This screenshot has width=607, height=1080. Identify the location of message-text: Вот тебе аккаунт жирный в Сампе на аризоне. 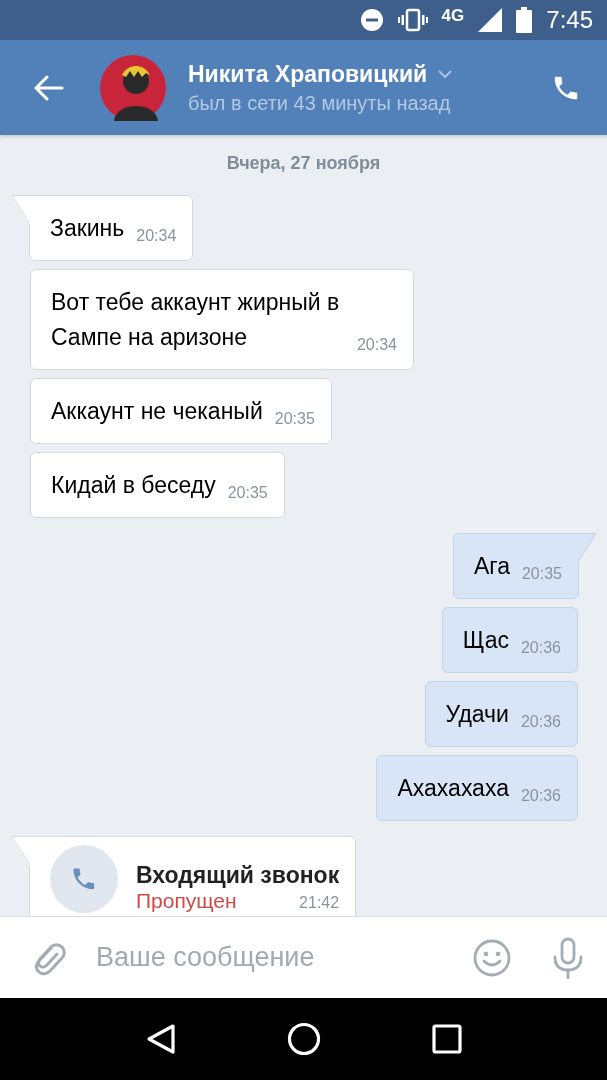
(196, 320).